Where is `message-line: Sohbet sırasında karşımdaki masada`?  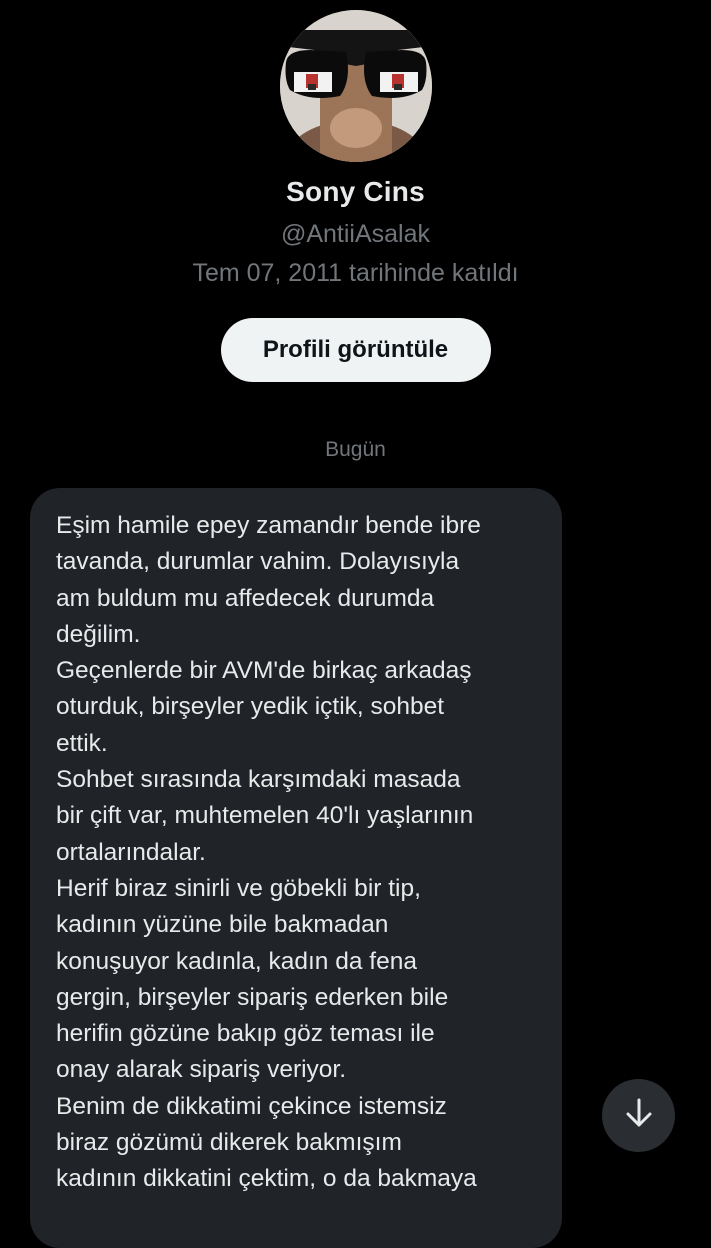 message-line: Sohbet sırasında karşımdaki masada is located at coordinates (258, 780).